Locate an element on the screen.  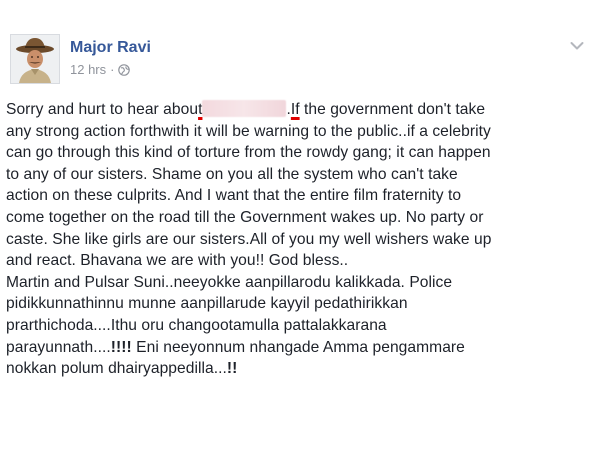
timestamp: 12 hrs is located at coordinates (88, 69).